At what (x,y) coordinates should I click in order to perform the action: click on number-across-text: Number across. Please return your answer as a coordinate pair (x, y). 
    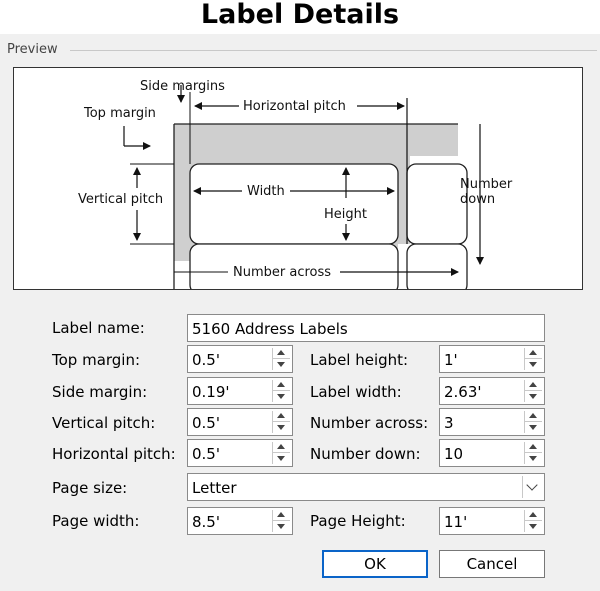
    Looking at the image, I should click on (282, 272).